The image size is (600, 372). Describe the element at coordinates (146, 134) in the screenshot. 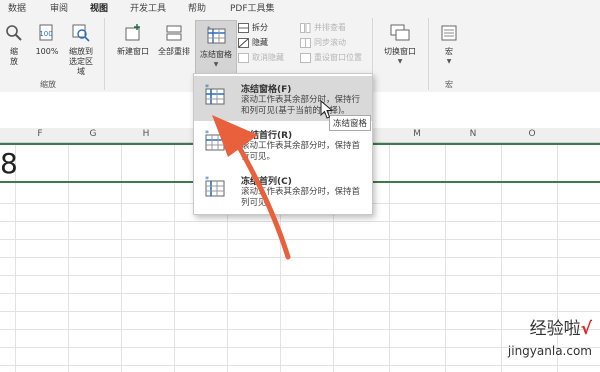

I see `column-header: H` at that location.